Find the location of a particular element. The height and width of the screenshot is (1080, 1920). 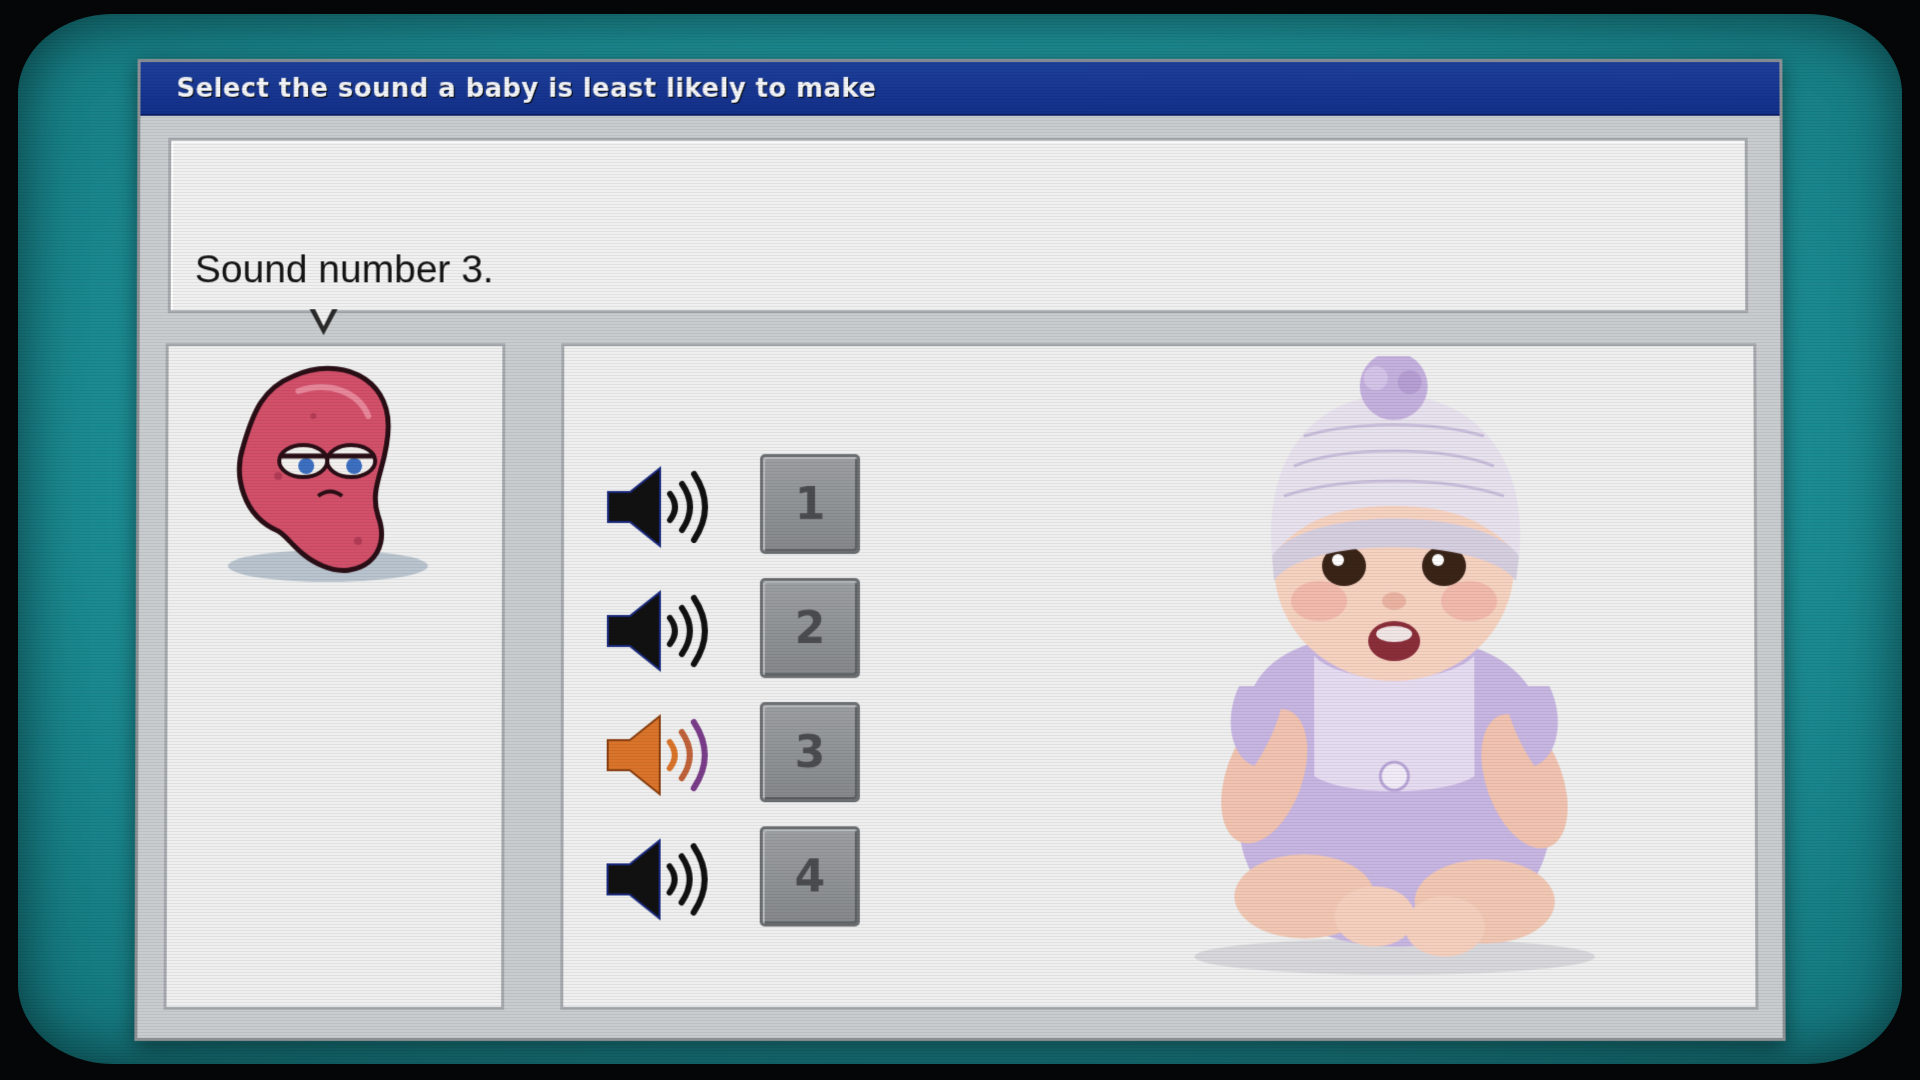

bean-character-icon is located at coordinates (327, 474).